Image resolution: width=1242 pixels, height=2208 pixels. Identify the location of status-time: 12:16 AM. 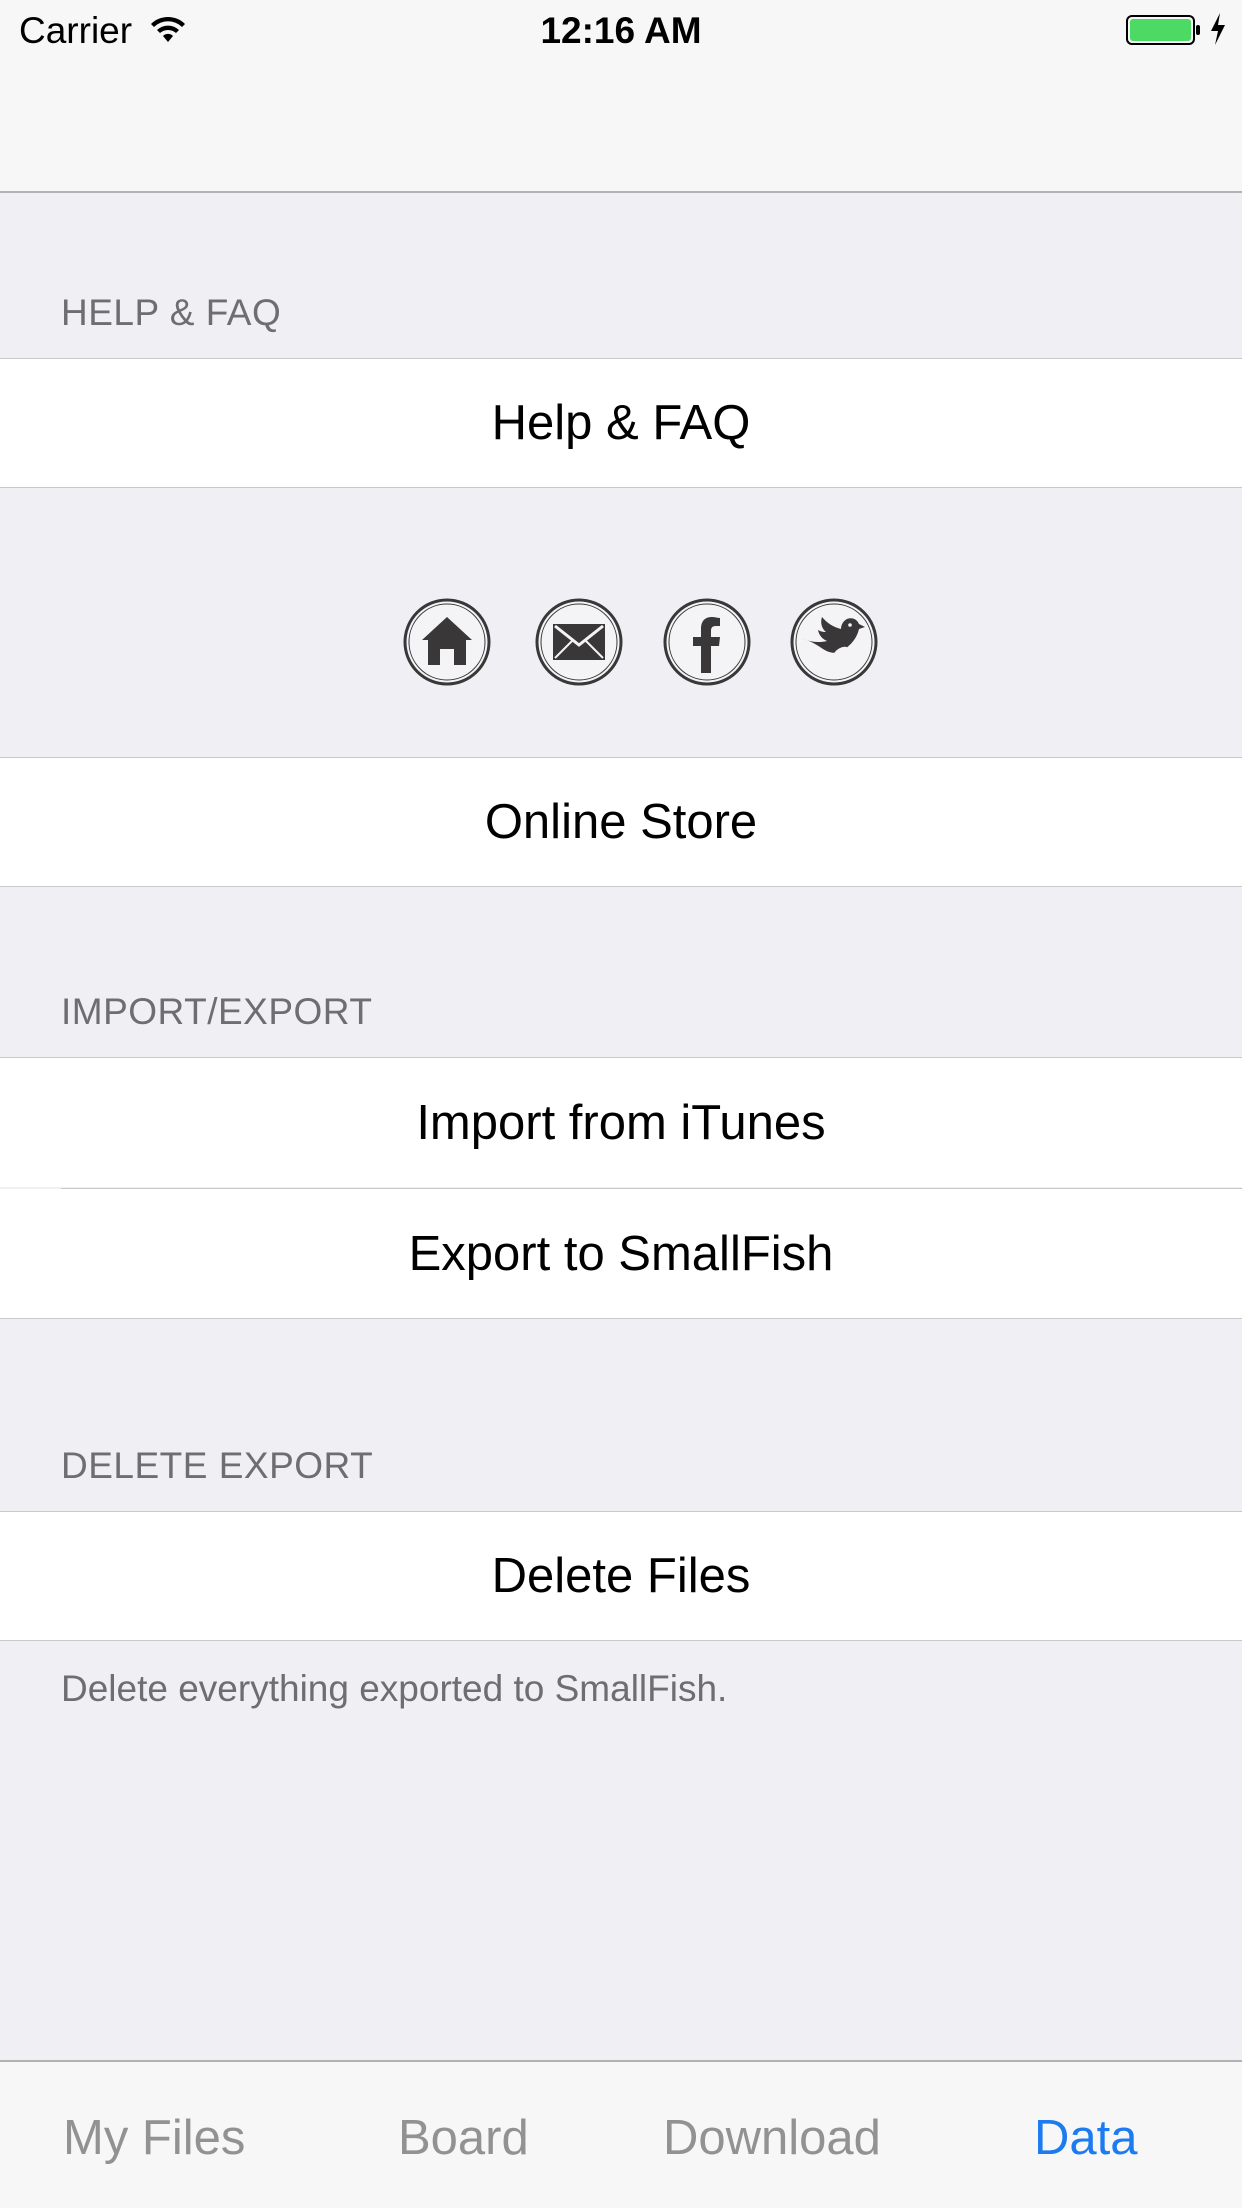
(621, 30).